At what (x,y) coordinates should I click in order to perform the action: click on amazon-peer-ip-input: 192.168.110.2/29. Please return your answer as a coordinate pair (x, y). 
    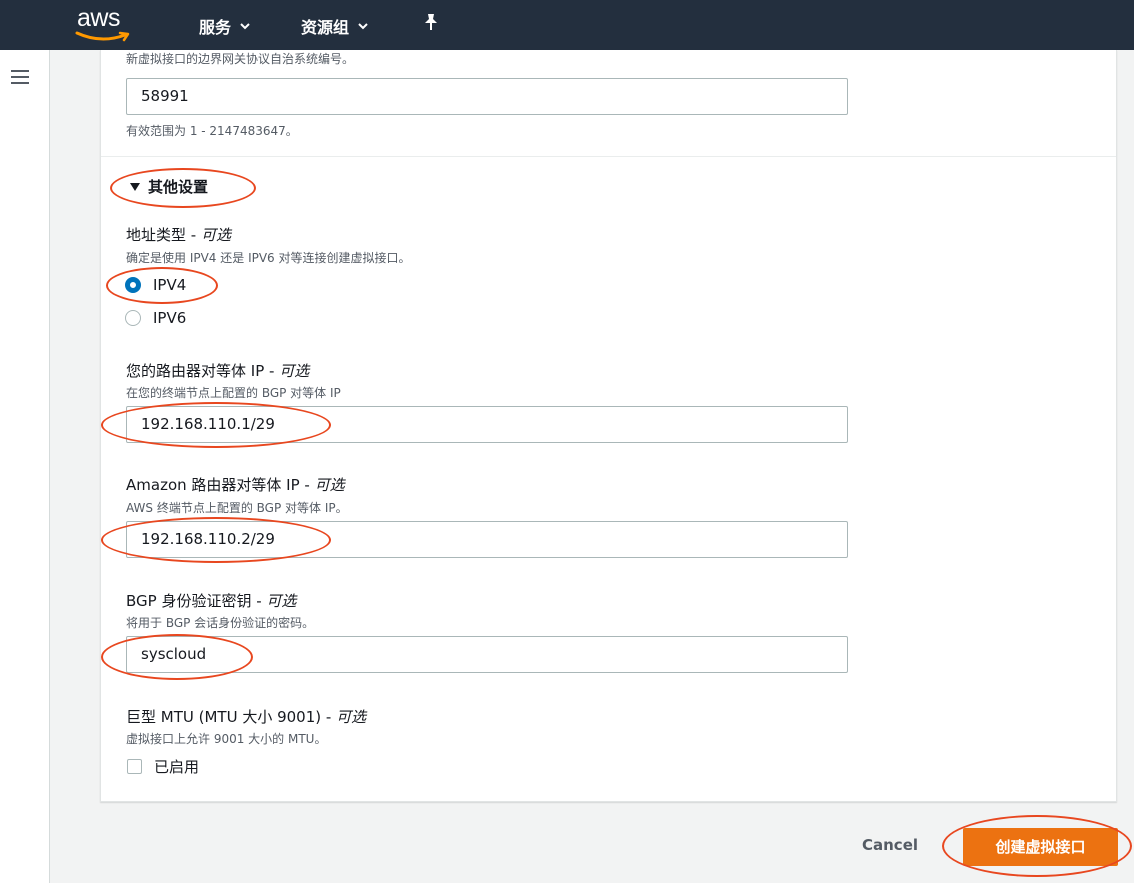
    Looking at the image, I should click on (487, 539).